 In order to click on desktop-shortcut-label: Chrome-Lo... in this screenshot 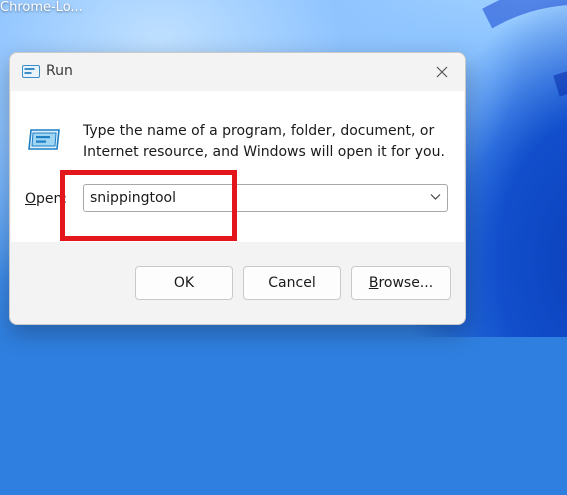, I will do `click(41, 7)`.